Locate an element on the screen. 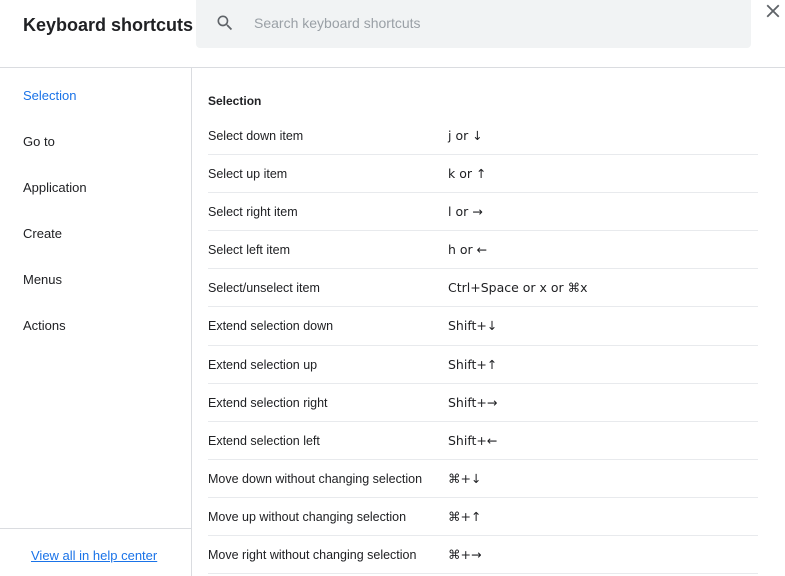  shortcut-keys: ⌘+↑ is located at coordinates (465, 516).